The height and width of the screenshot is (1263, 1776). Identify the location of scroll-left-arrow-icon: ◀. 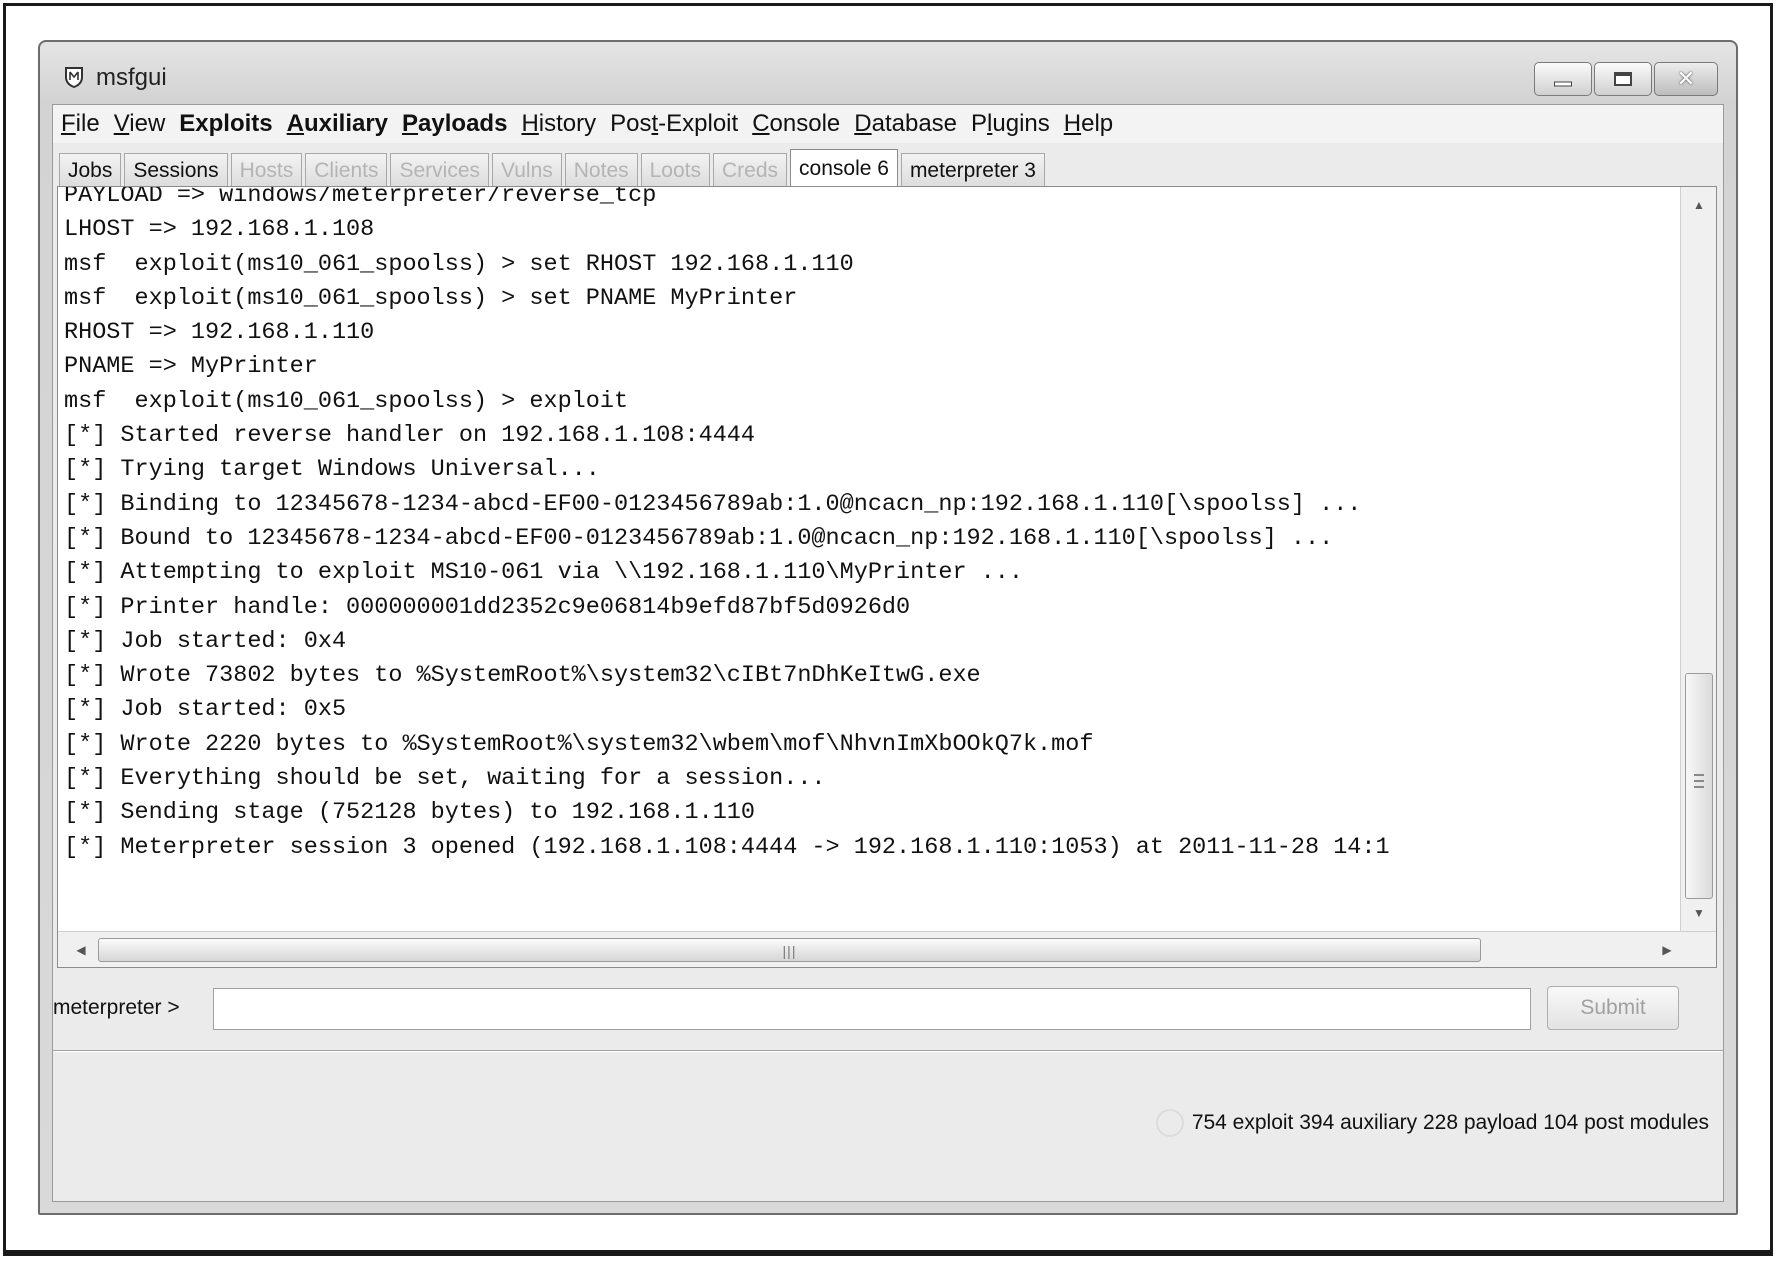
(81, 950).